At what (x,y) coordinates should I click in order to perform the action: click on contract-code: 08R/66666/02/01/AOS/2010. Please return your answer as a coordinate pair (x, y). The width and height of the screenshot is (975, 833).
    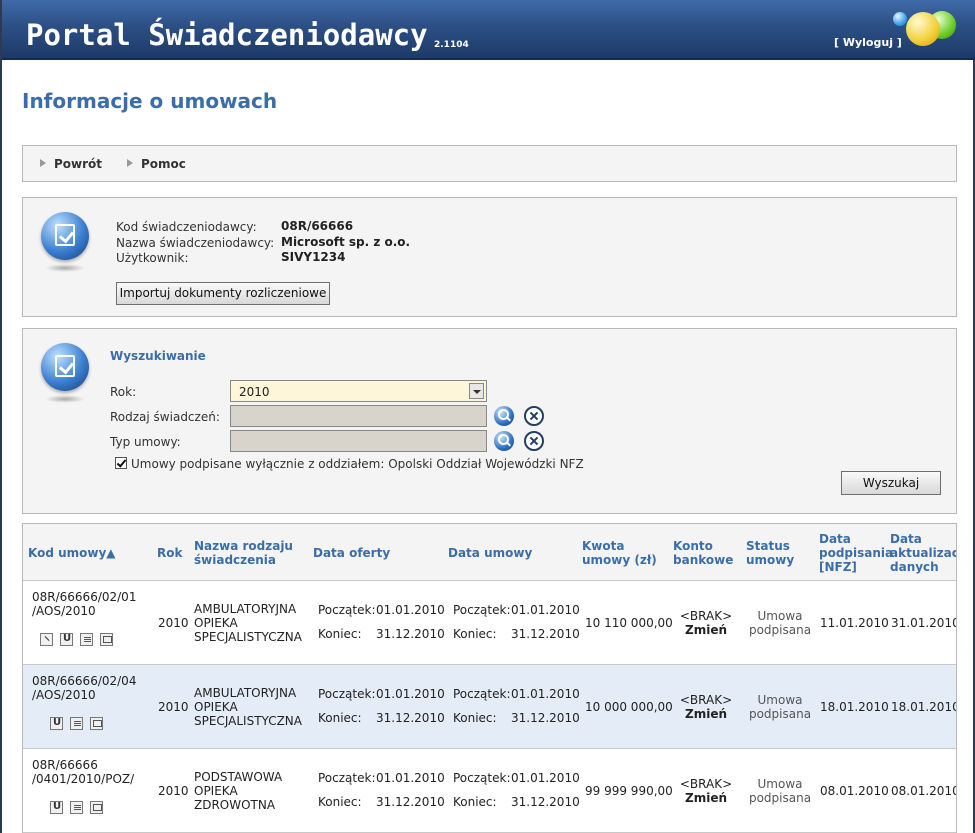
    Looking at the image, I should click on (89, 604).